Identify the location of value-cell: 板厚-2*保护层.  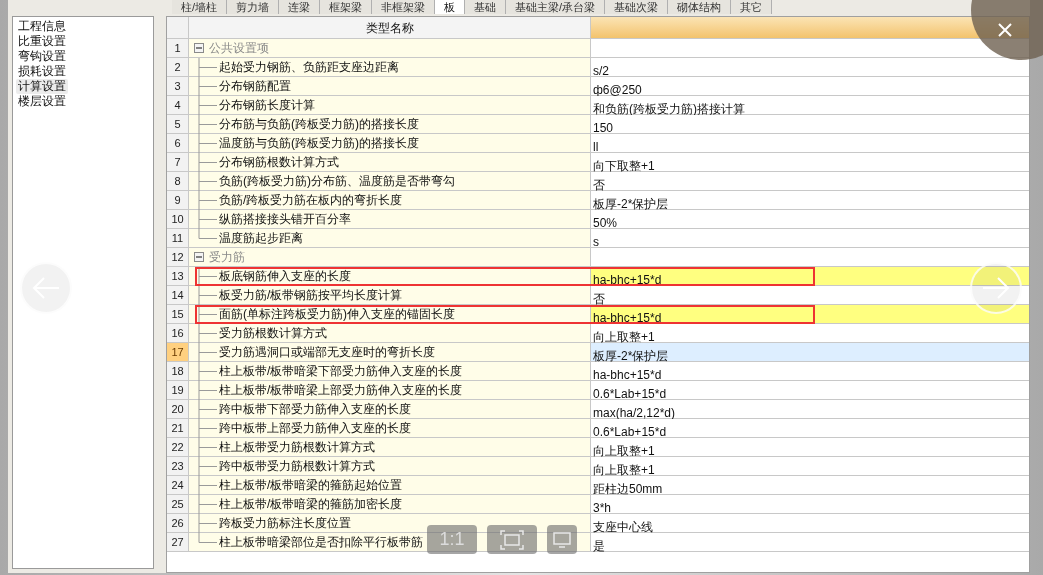
(810, 352).